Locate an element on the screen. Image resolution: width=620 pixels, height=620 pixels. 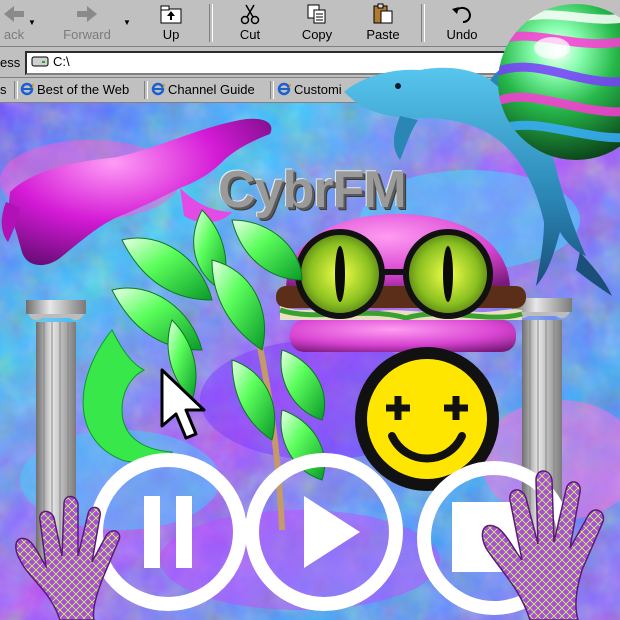
link-label: Best of the Web is located at coordinates (83, 89).